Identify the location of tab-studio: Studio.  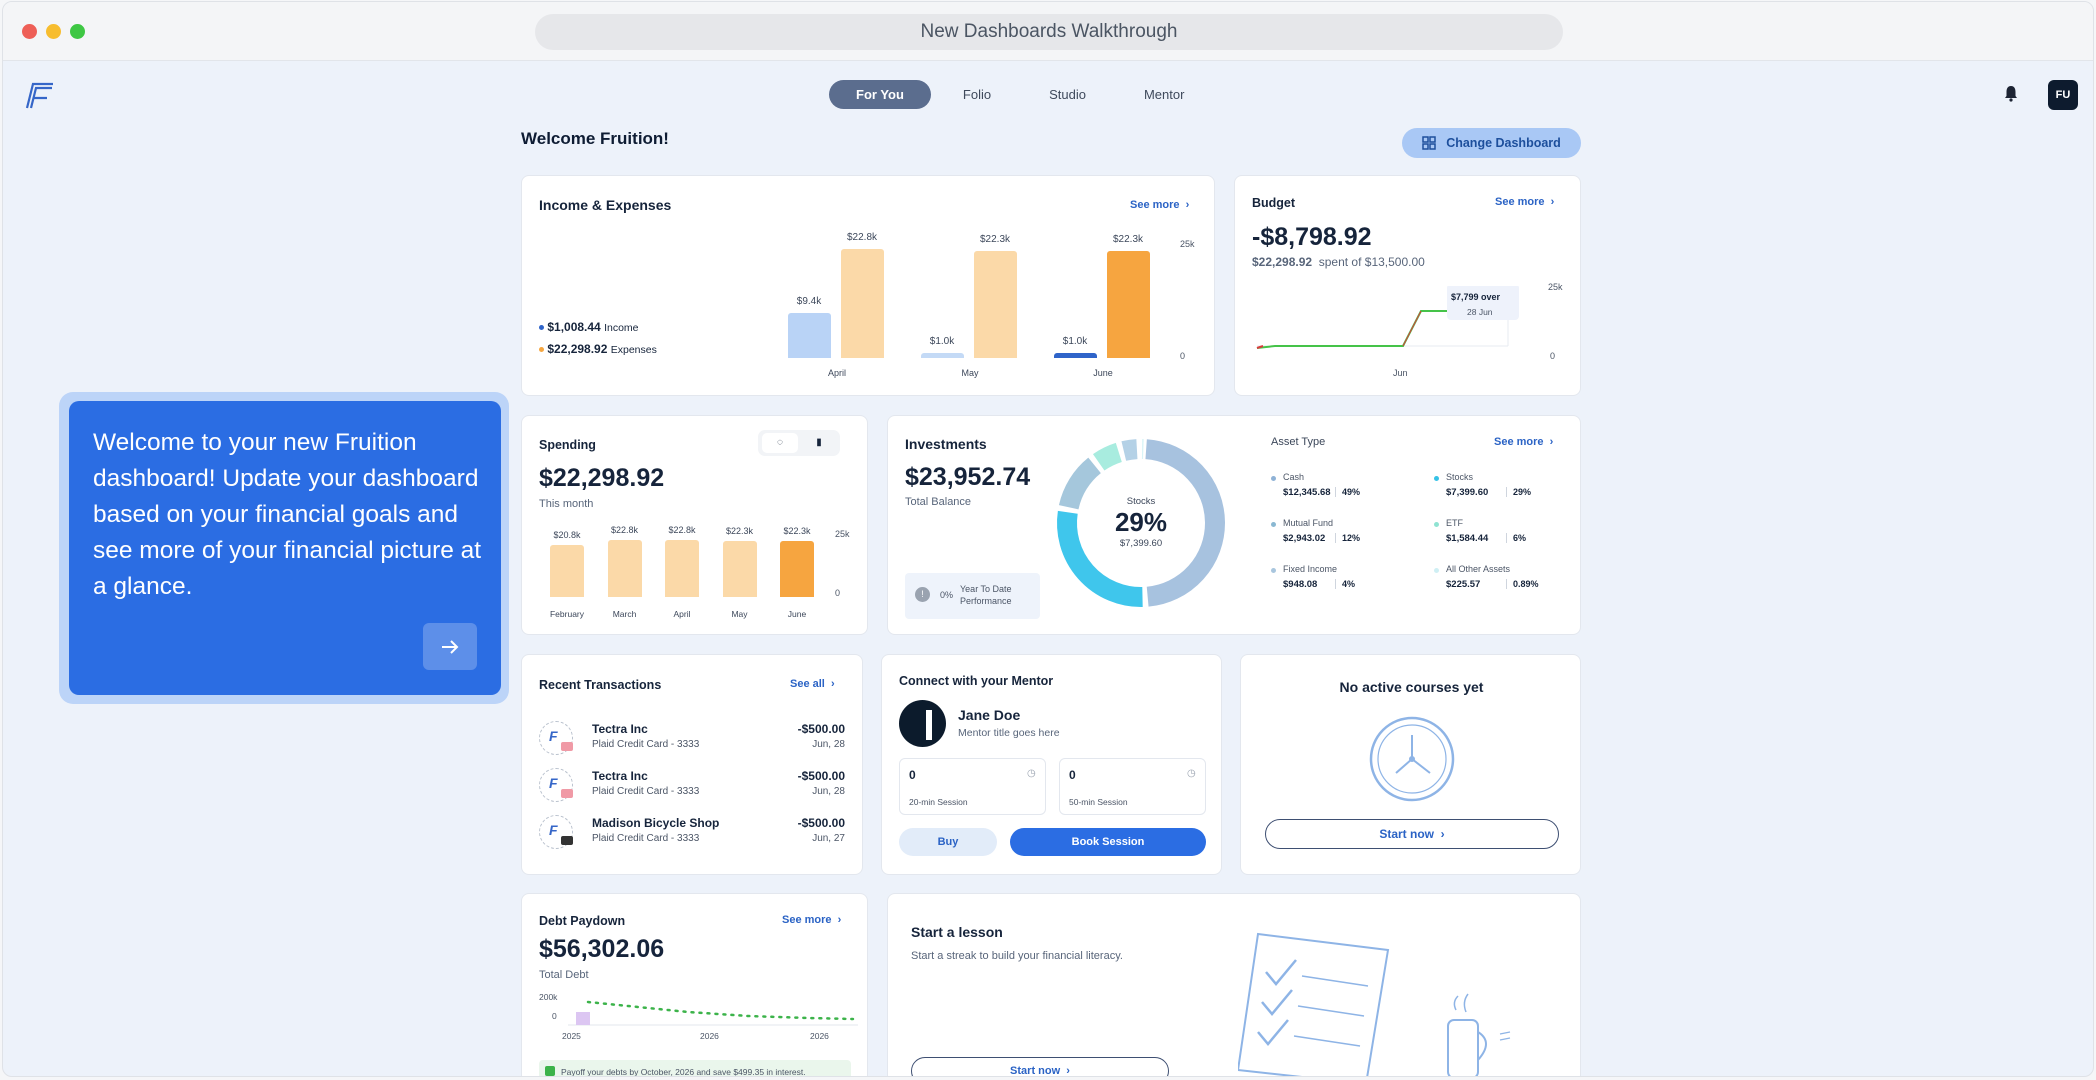
(1067, 94).